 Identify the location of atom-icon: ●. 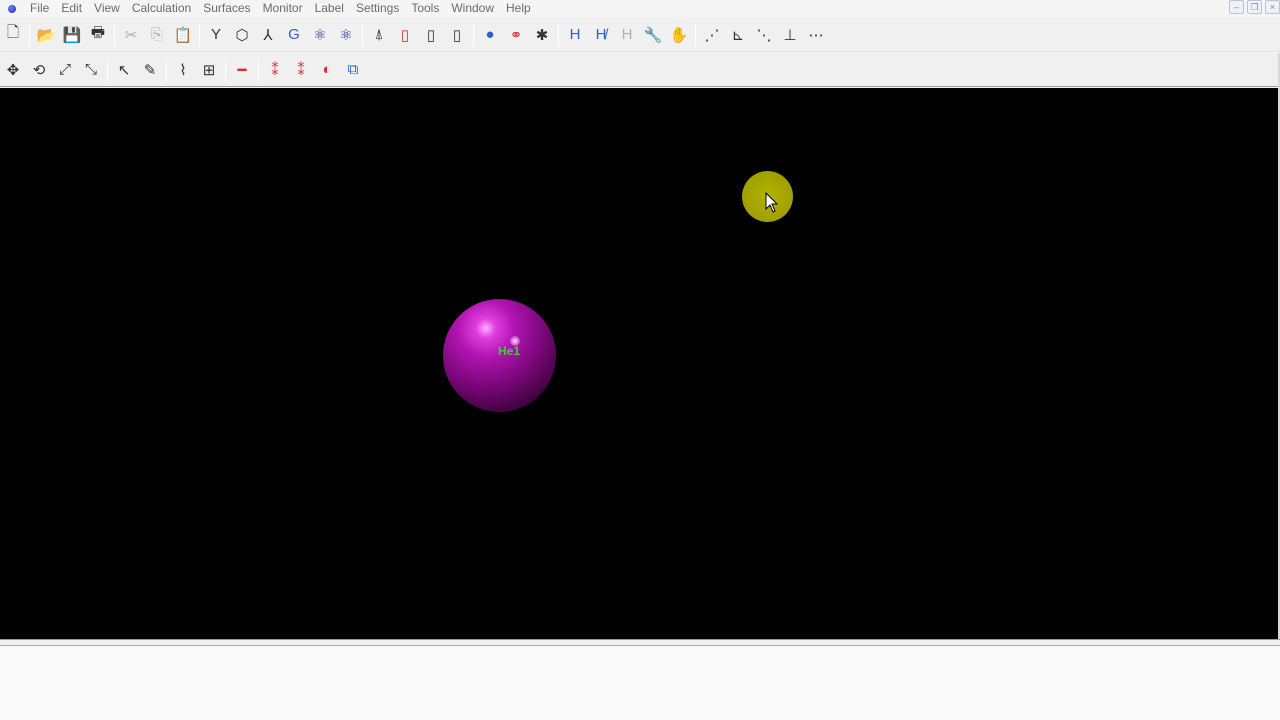
(490, 34).